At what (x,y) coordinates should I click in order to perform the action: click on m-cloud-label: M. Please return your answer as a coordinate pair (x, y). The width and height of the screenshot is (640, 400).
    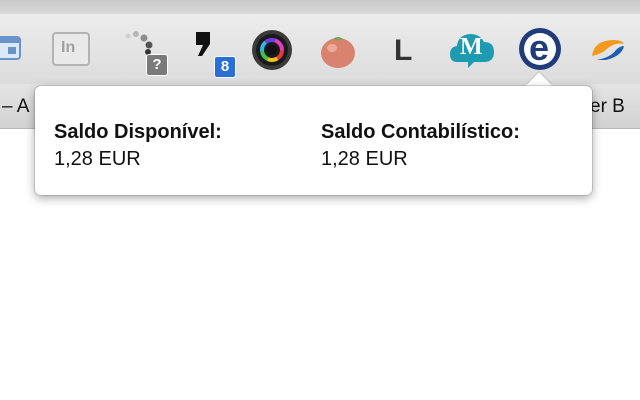
    Looking at the image, I should click on (471, 47).